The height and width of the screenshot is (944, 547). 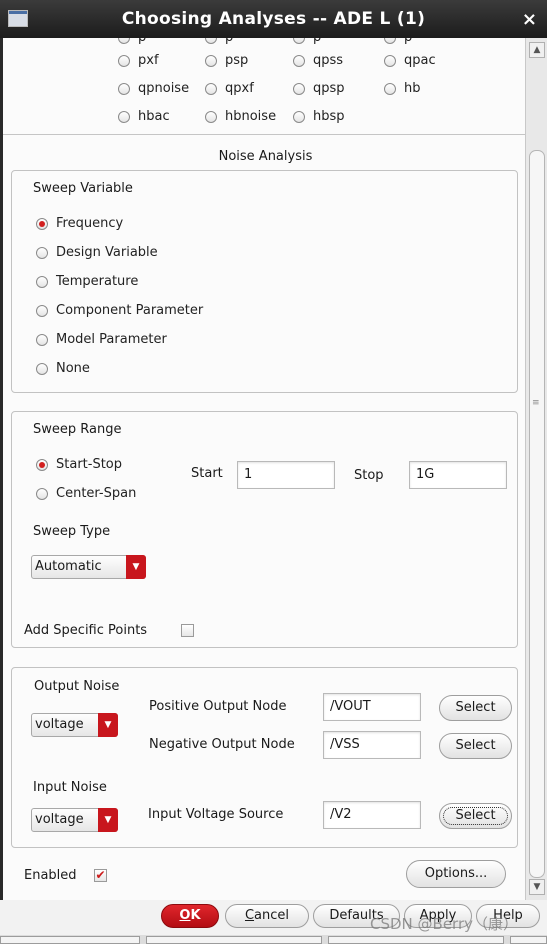 I want to click on select-input-source-button: Select, so click(x=475, y=816).